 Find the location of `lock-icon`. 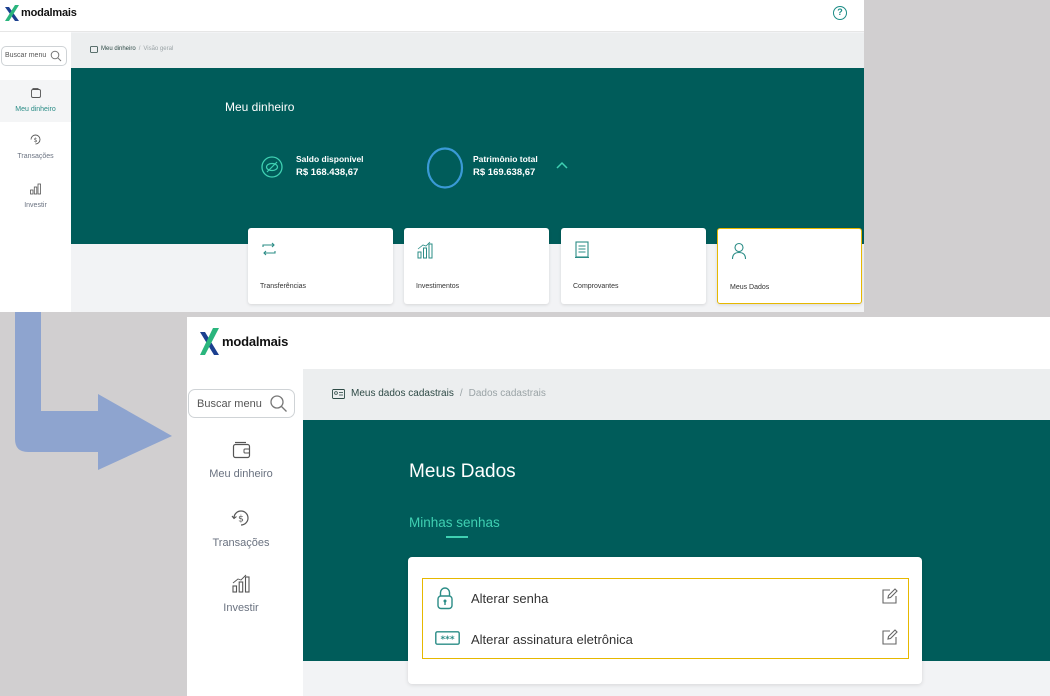

lock-icon is located at coordinates (445, 598).